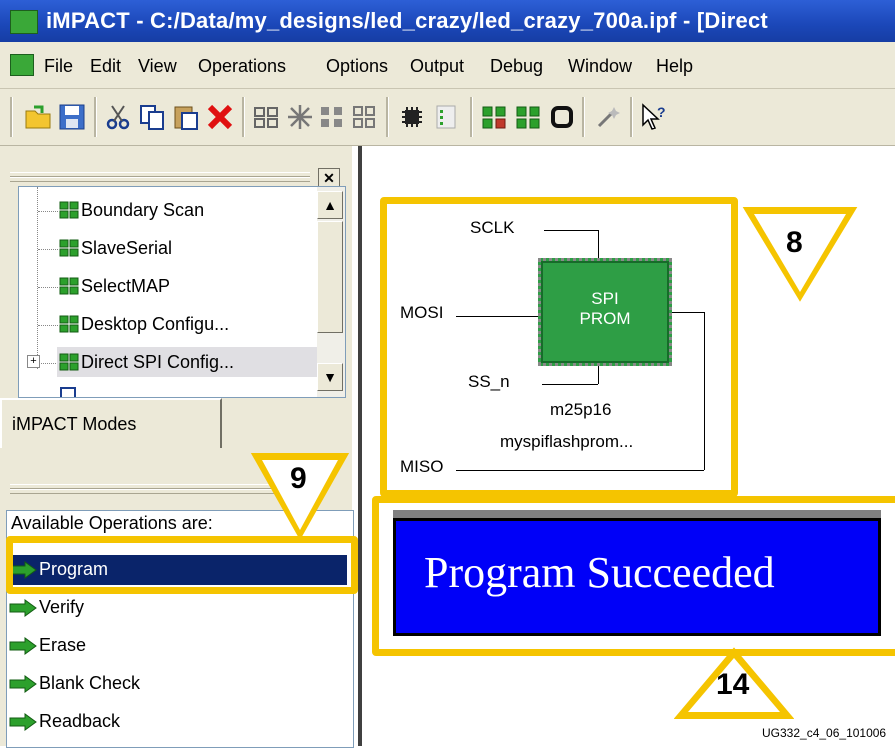 This screenshot has width=895, height=748. I want to click on callout-number-9: 9, so click(298, 478).